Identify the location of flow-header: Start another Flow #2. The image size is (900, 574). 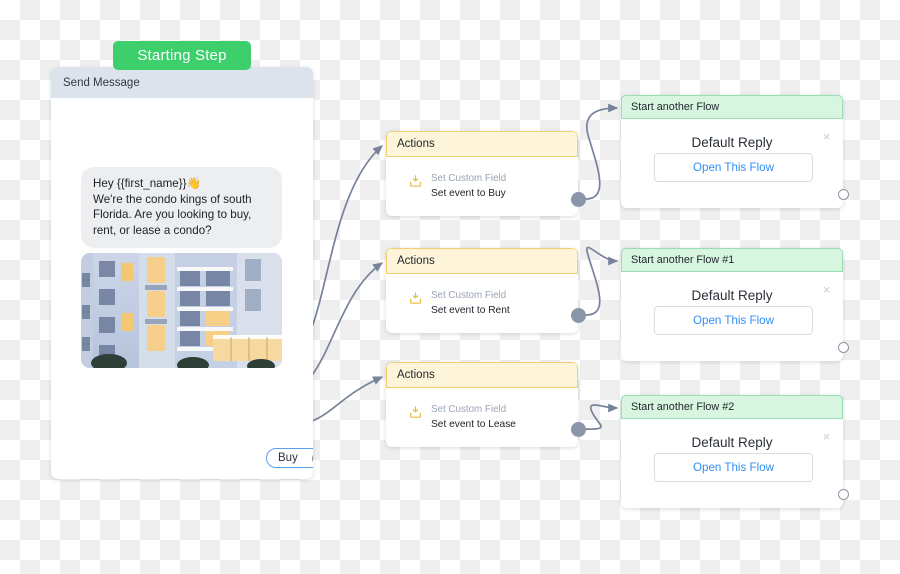
(732, 407).